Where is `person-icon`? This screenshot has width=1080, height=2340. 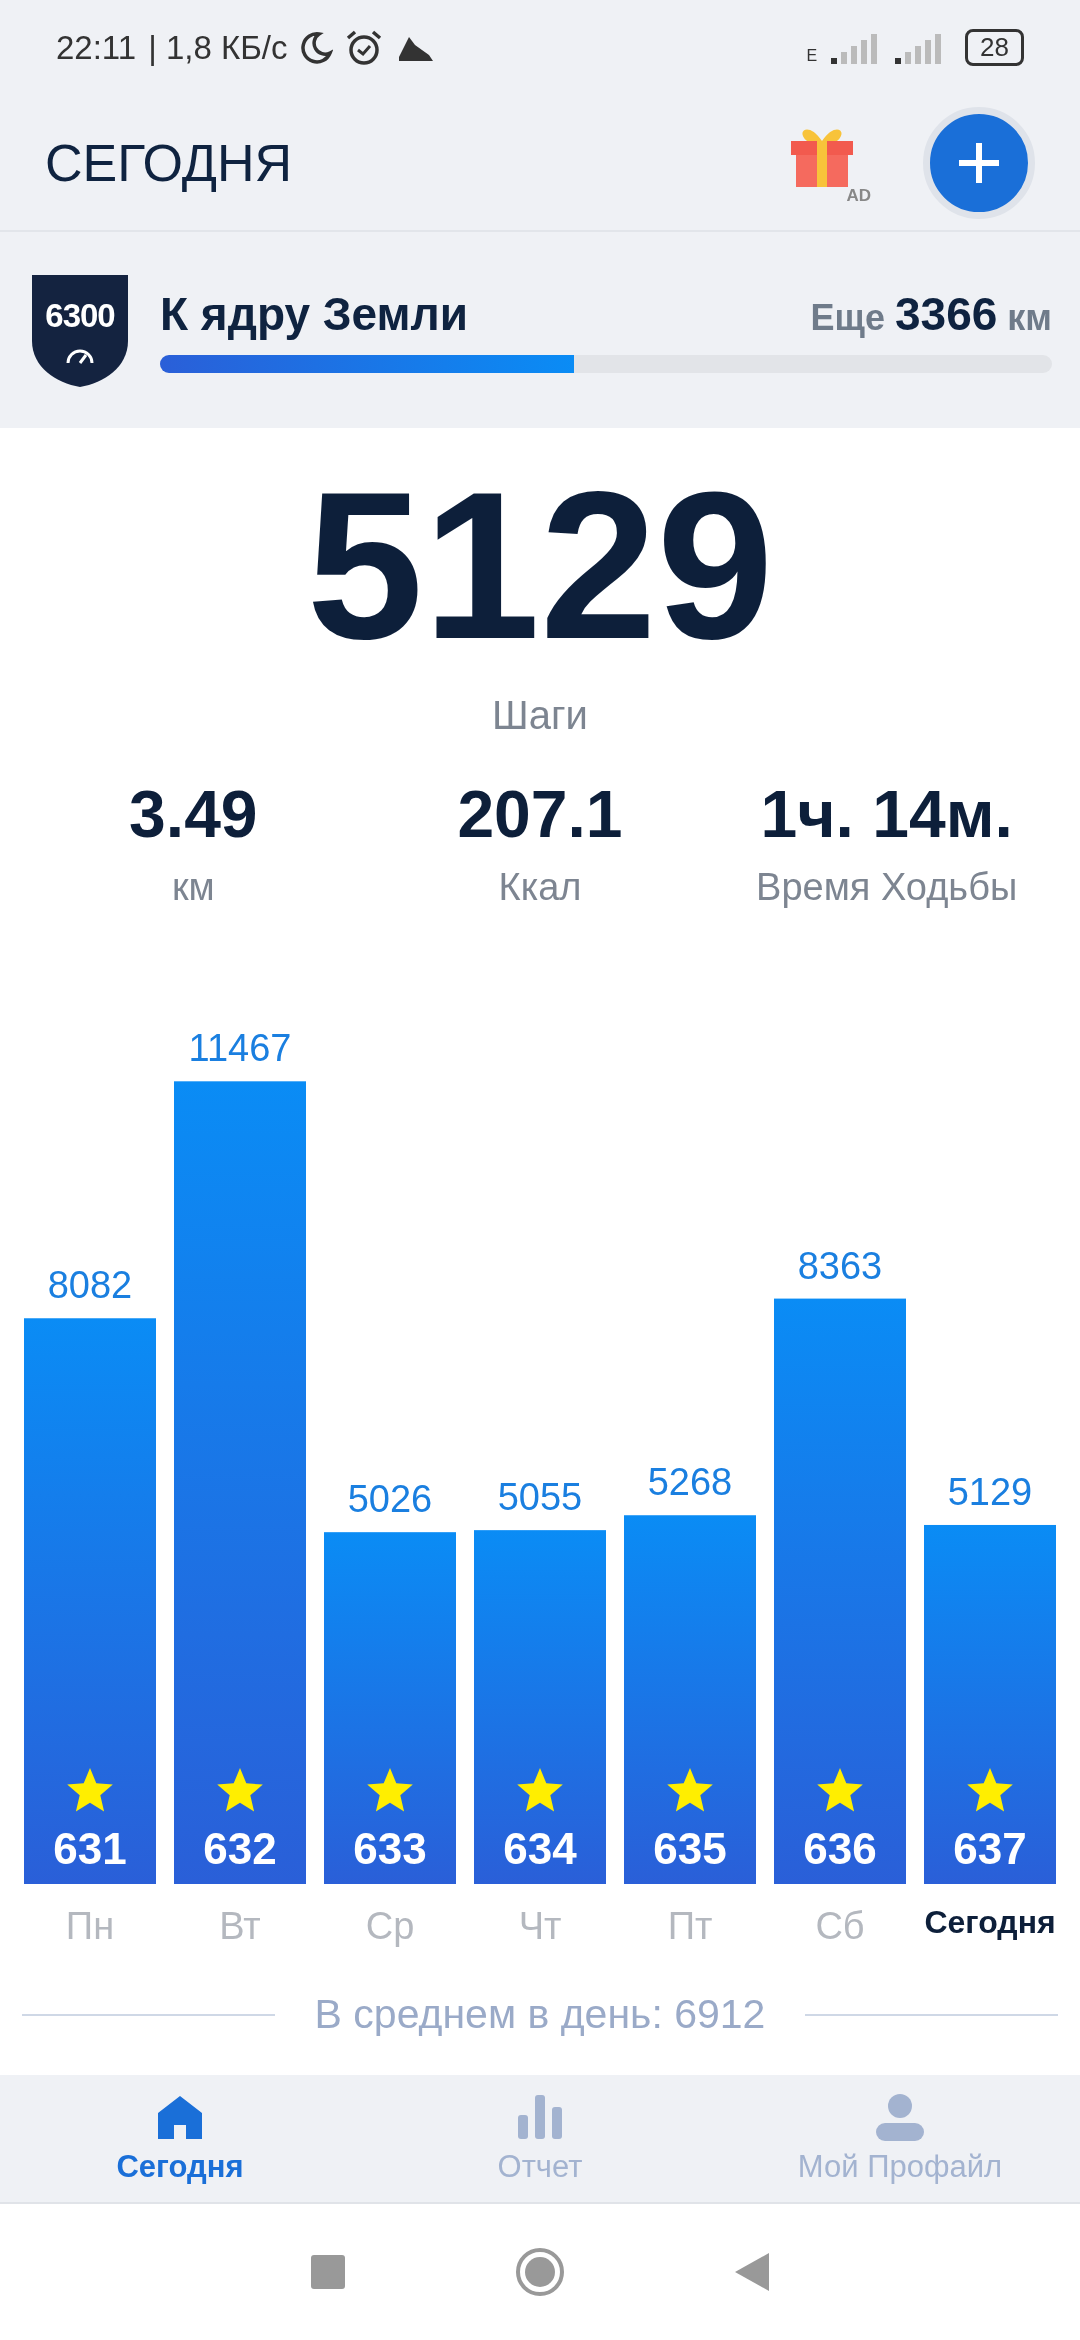 person-icon is located at coordinates (900, 2116).